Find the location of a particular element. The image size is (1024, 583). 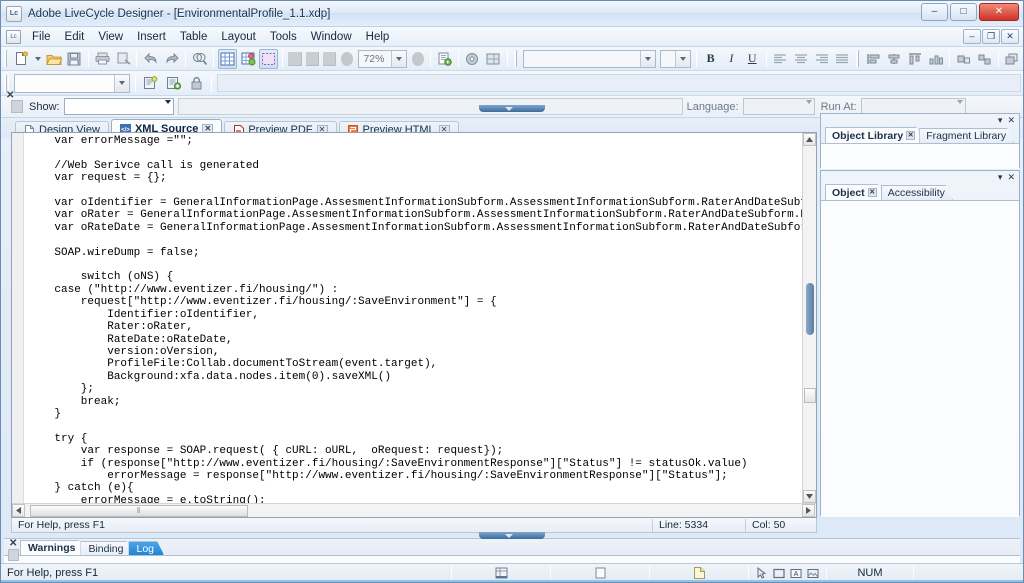

open-file-icon is located at coordinates (53, 59).